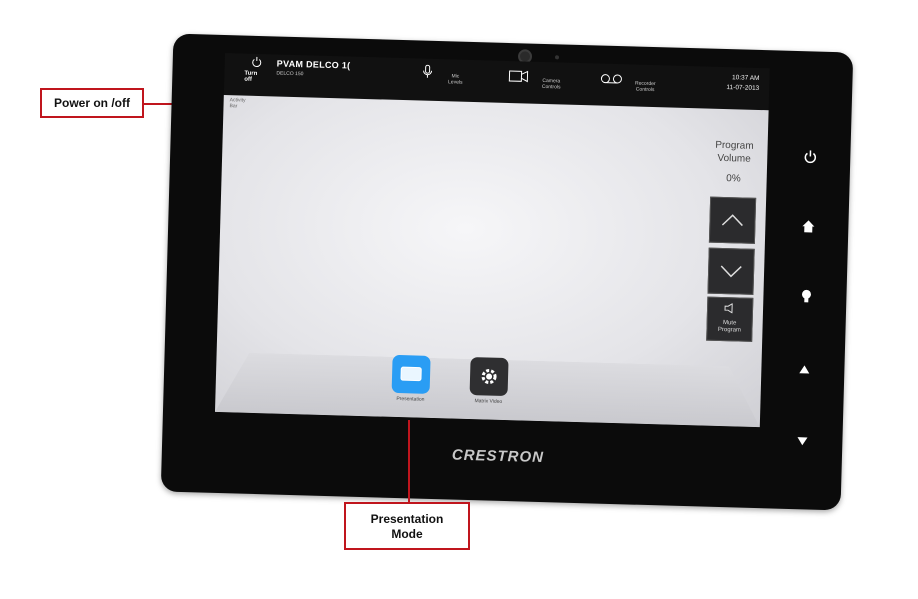  What do you see at coordinates (728, 308) in the screenshot?
I see `speaker-icon` at bounding box center [728, 308].